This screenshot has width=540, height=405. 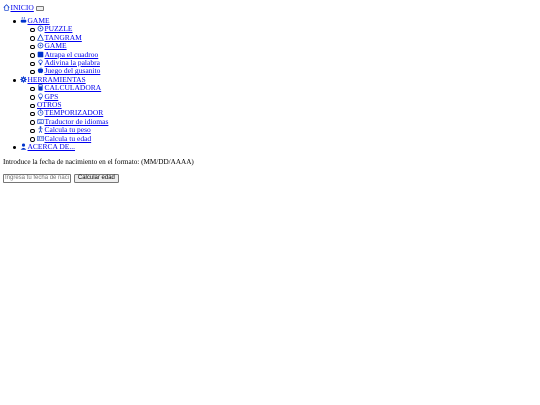 I want to click on hamburger-icon, so click(x=39, y=8).